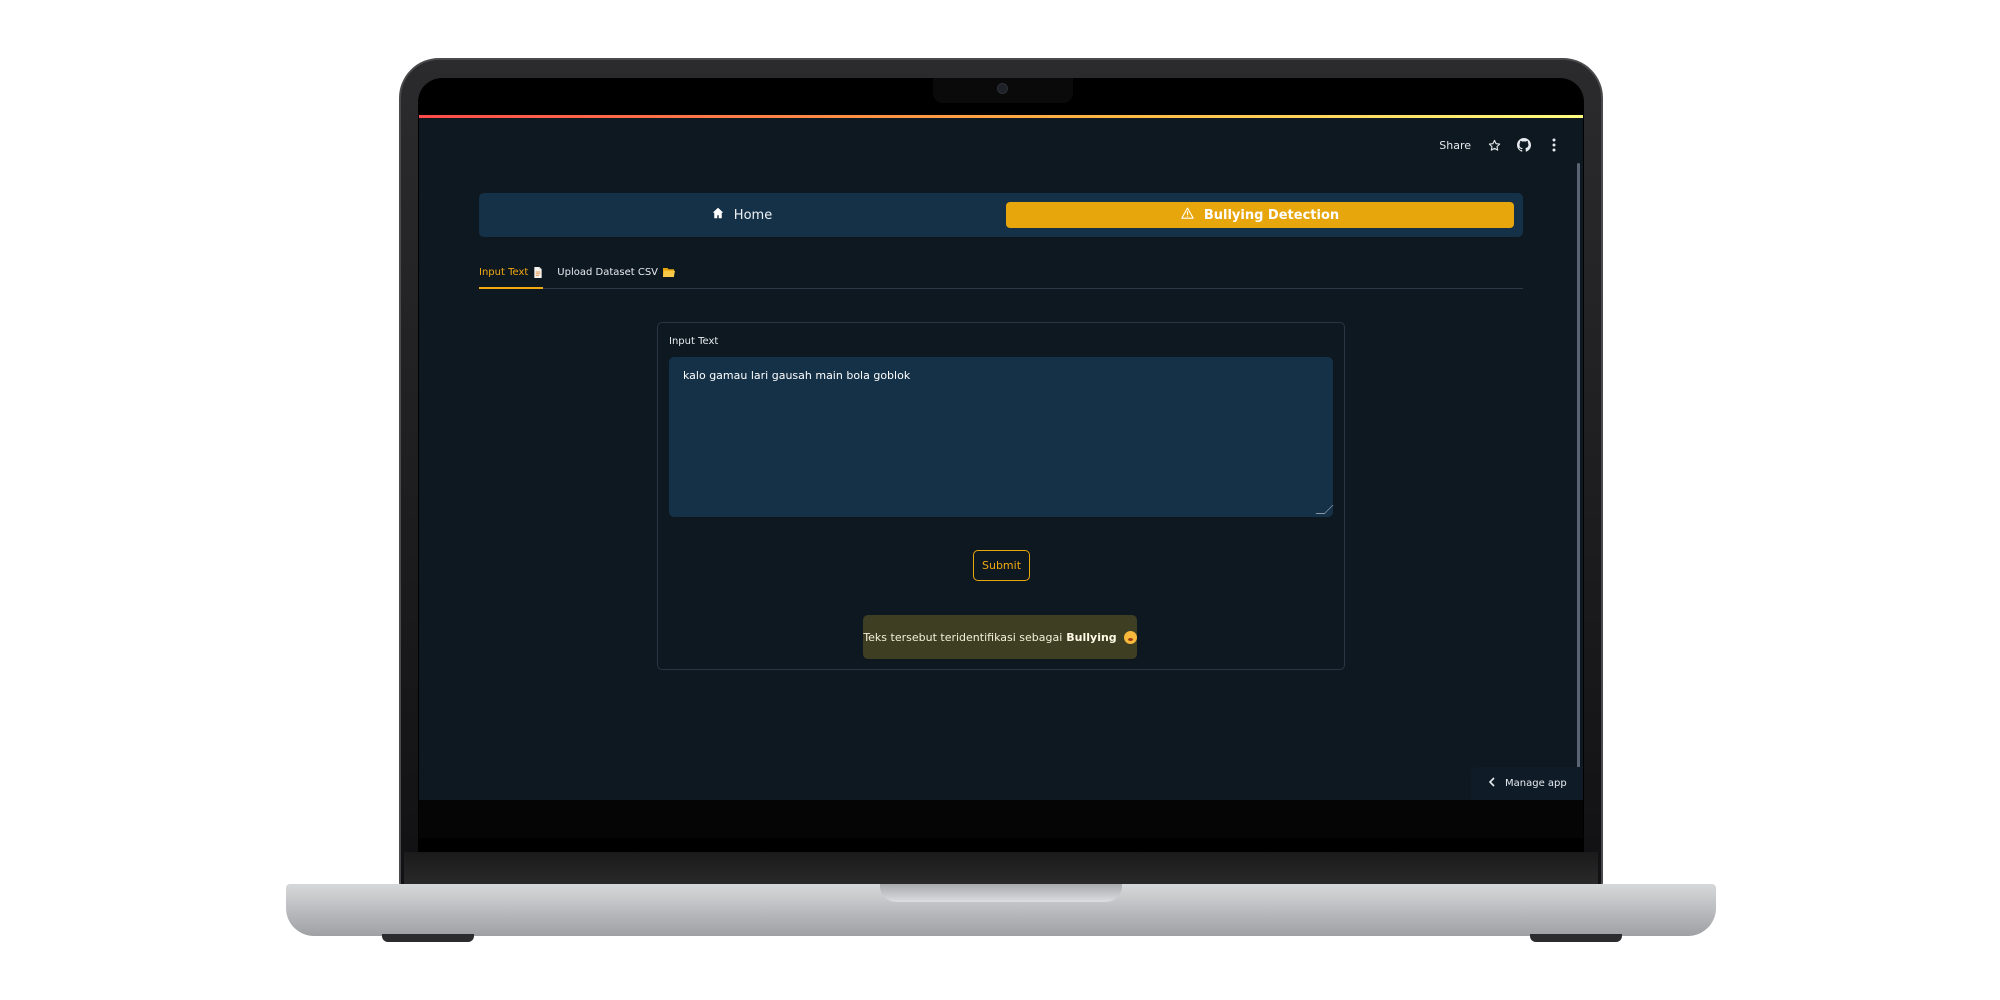 The width and height of the screenshot is (2000, 1000). Describe the element at coordinates (1524, 145) in the screenshot. I see `github-icon` at that location.